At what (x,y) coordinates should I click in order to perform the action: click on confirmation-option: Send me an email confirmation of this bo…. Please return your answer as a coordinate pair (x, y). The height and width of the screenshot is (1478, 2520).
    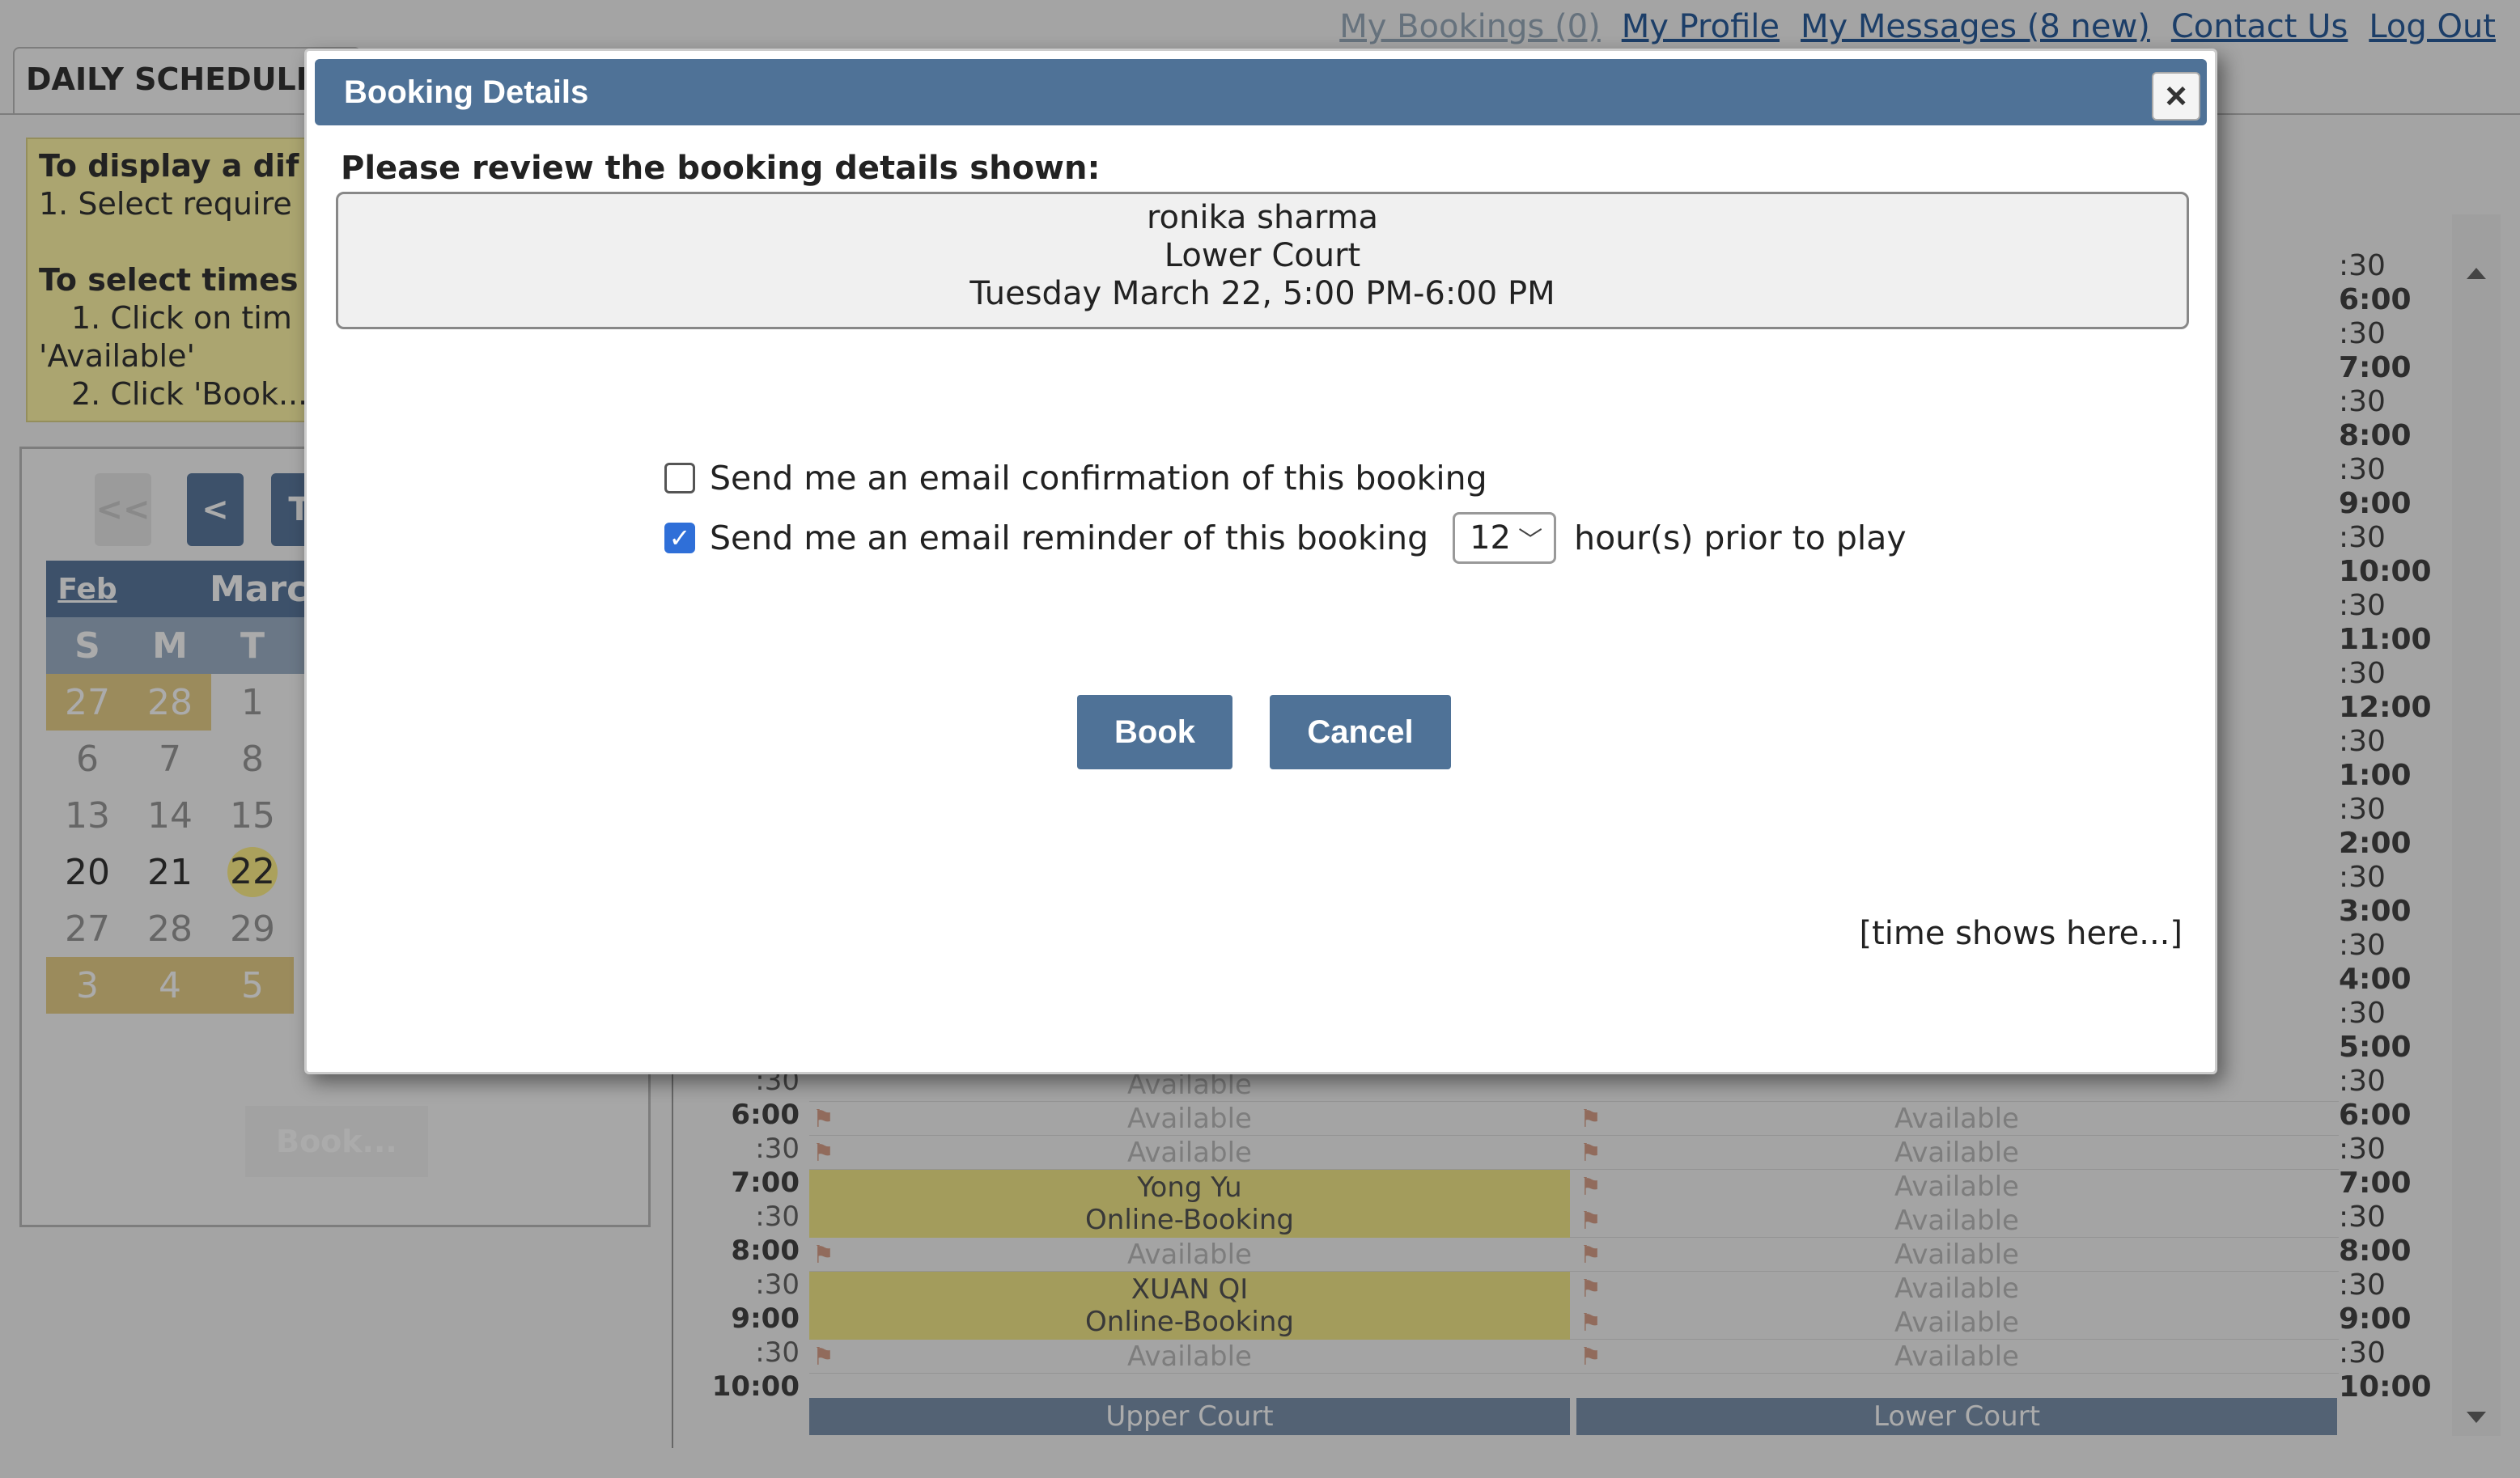
    Looking at the image, I should click on (1075, 478).